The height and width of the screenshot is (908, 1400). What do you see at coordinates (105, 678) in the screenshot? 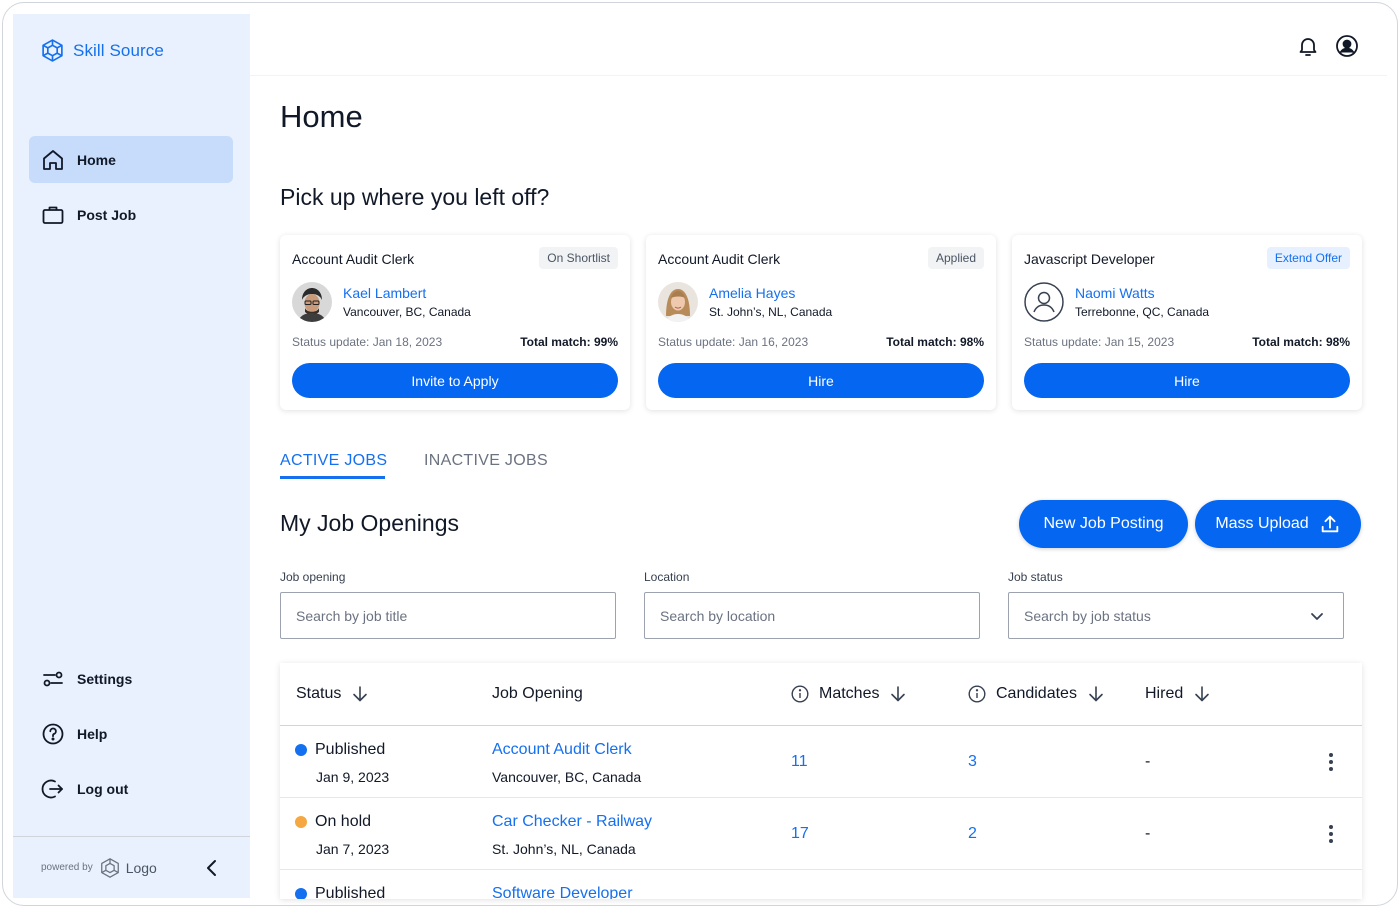
I see `sidebar-item-label: Settings` at bounding box center [105, 678].